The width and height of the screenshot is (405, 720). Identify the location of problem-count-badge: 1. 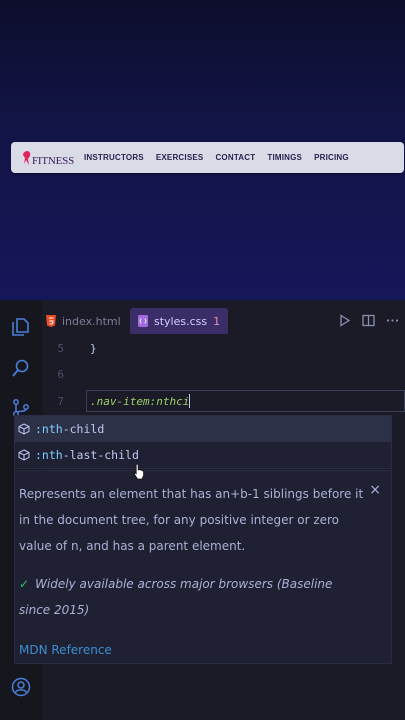
(217, 321).